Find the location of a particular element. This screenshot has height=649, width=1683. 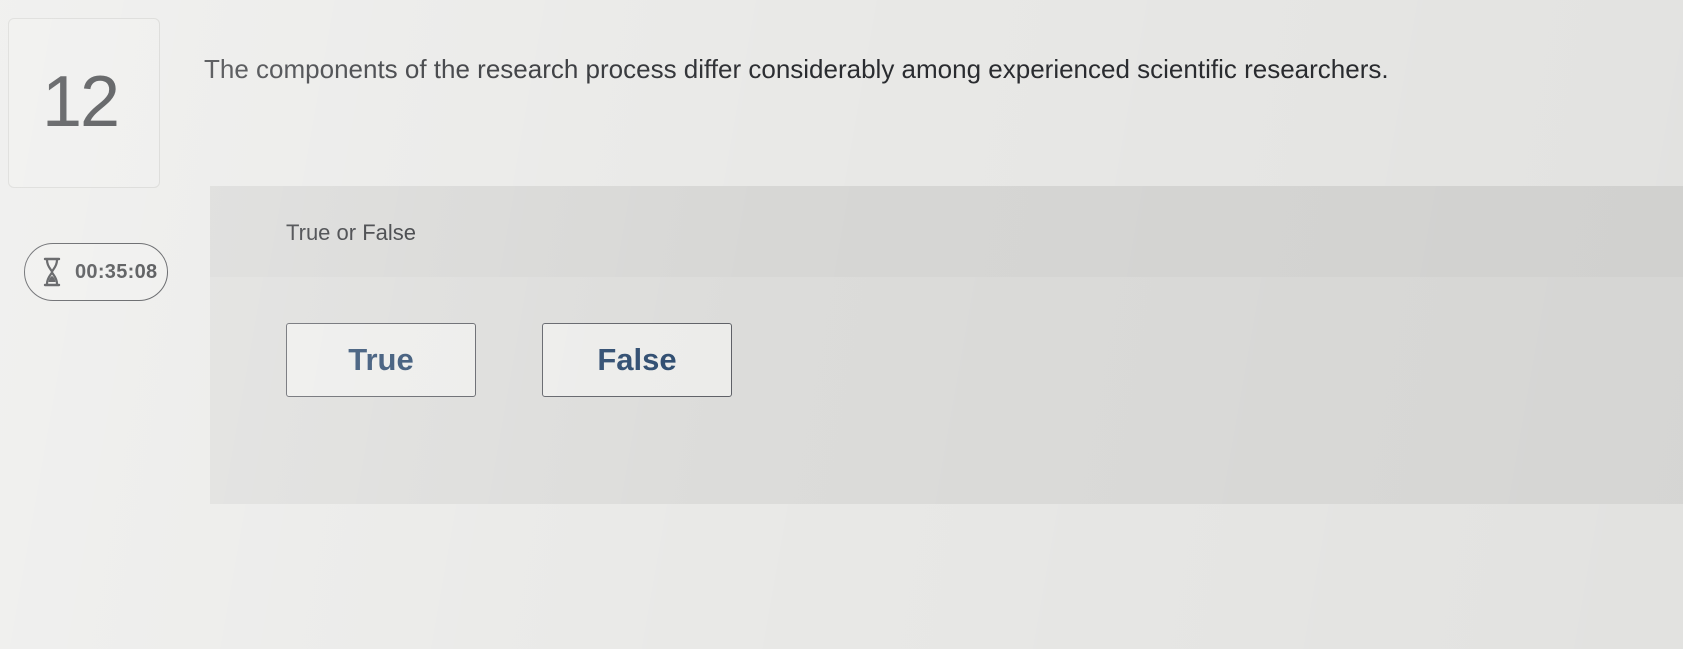

question-number: 12 is located at coordinates (81, 102).